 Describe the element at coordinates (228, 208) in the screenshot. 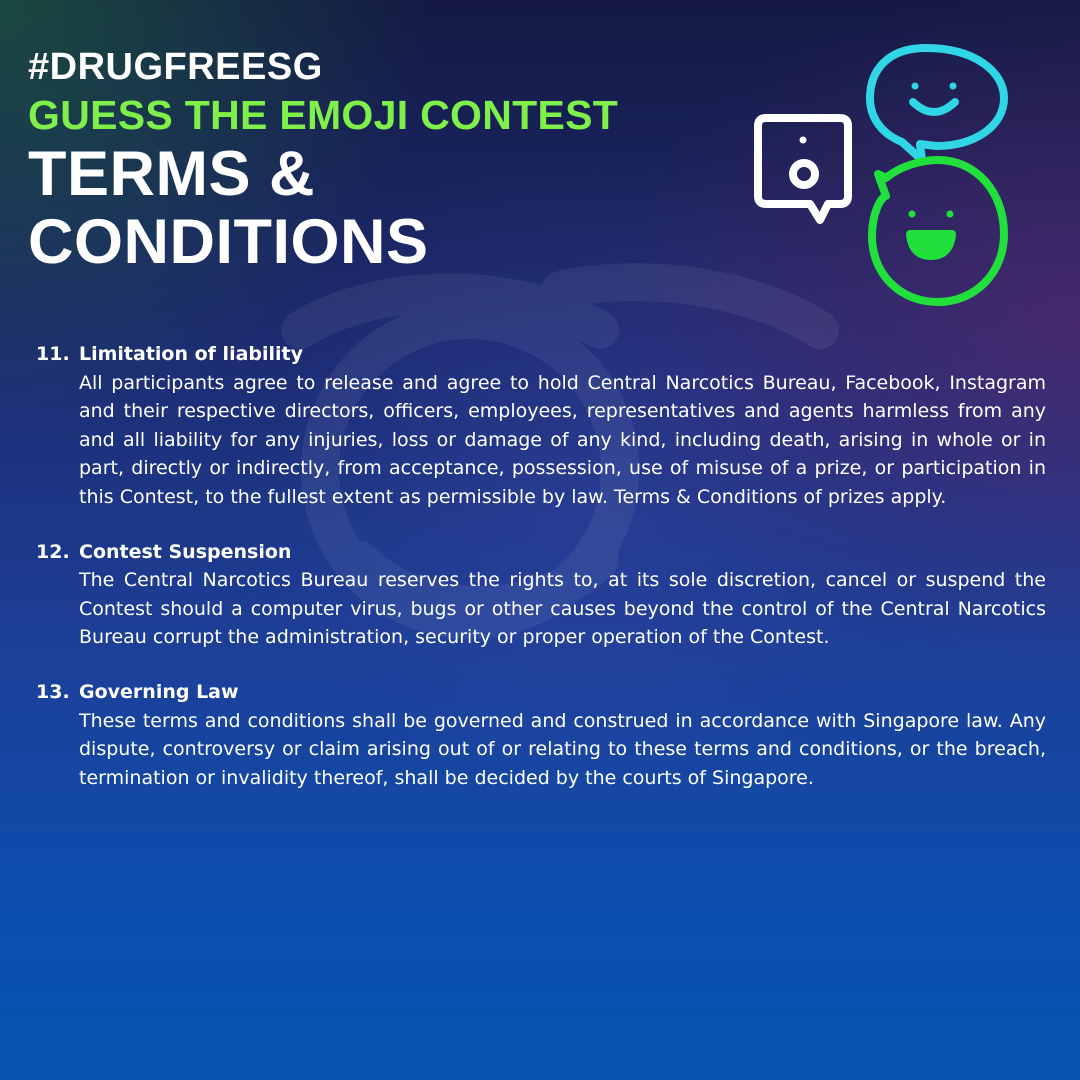

I see `page-title: TERMS & CONDITIONS` at that location.